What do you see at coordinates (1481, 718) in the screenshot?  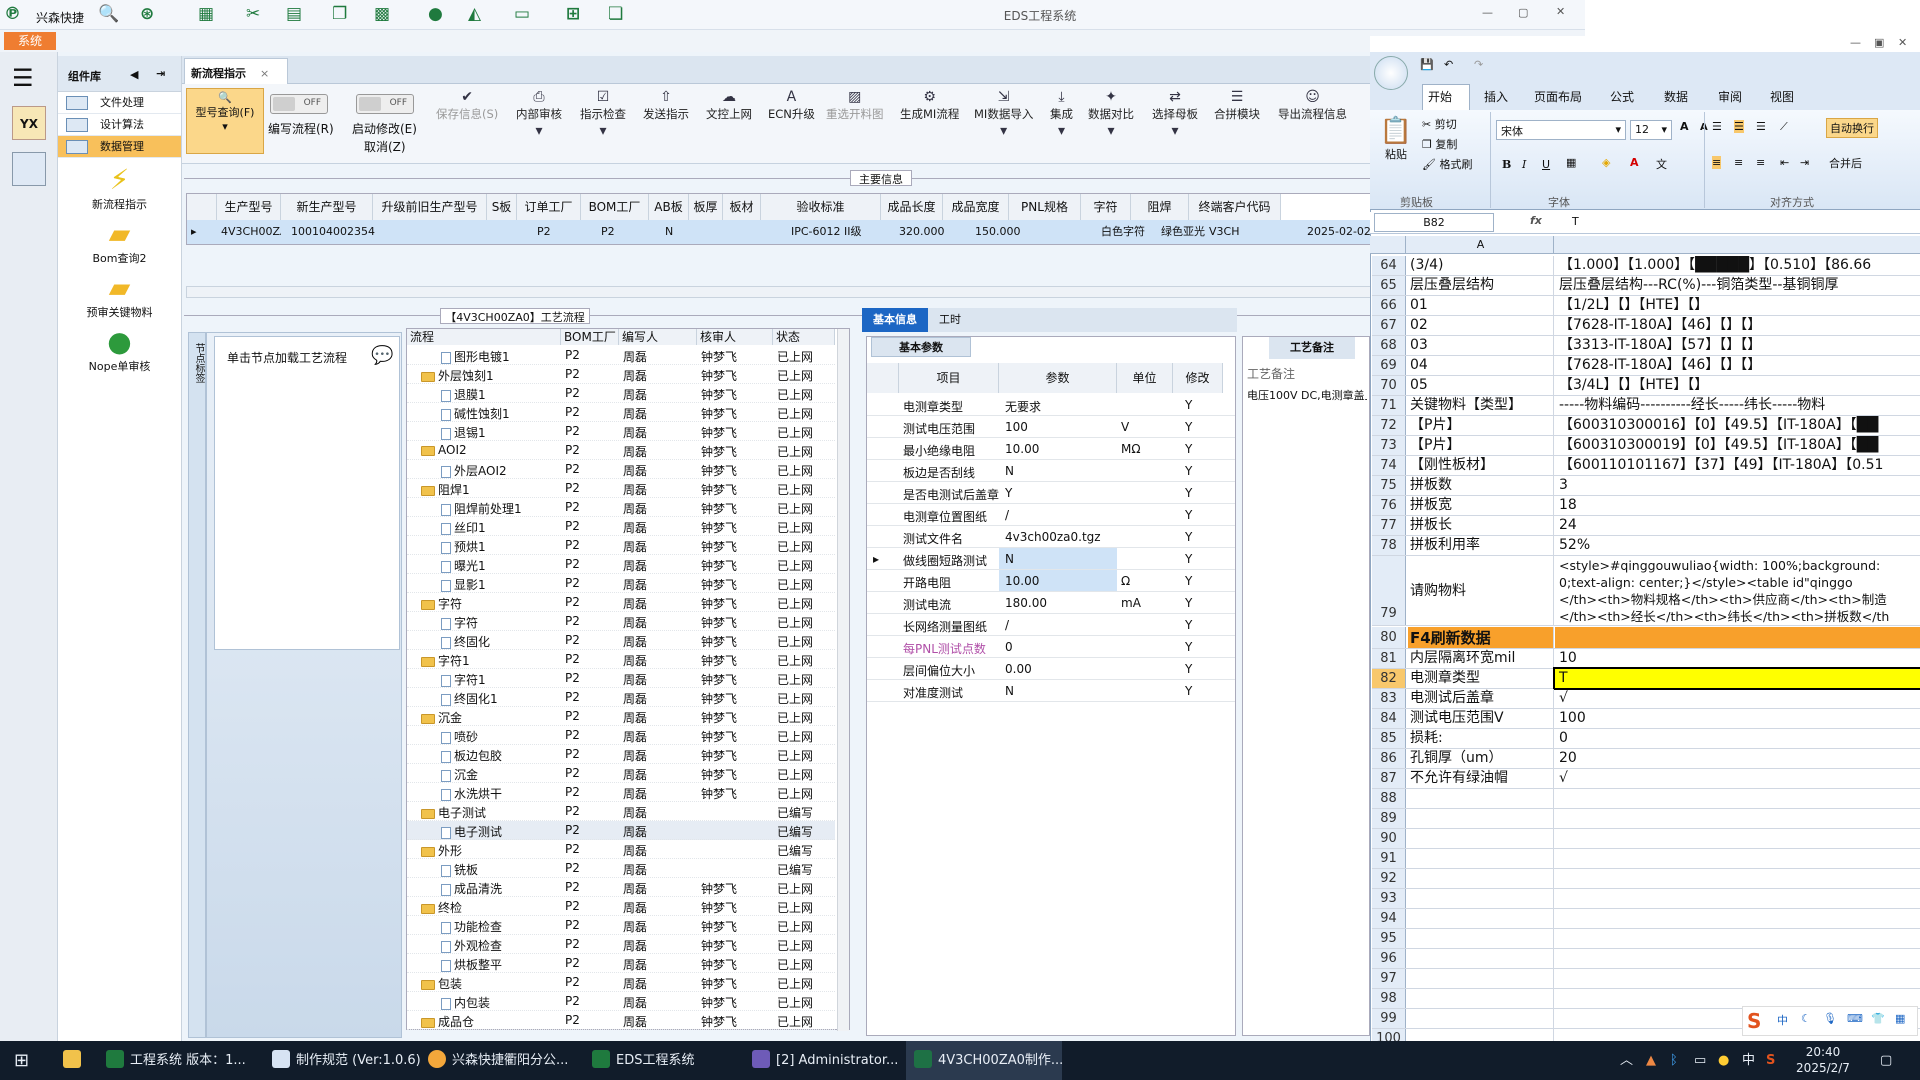 I see `cell-a: 测试电压范围V` at bounding box center [1481, 718].